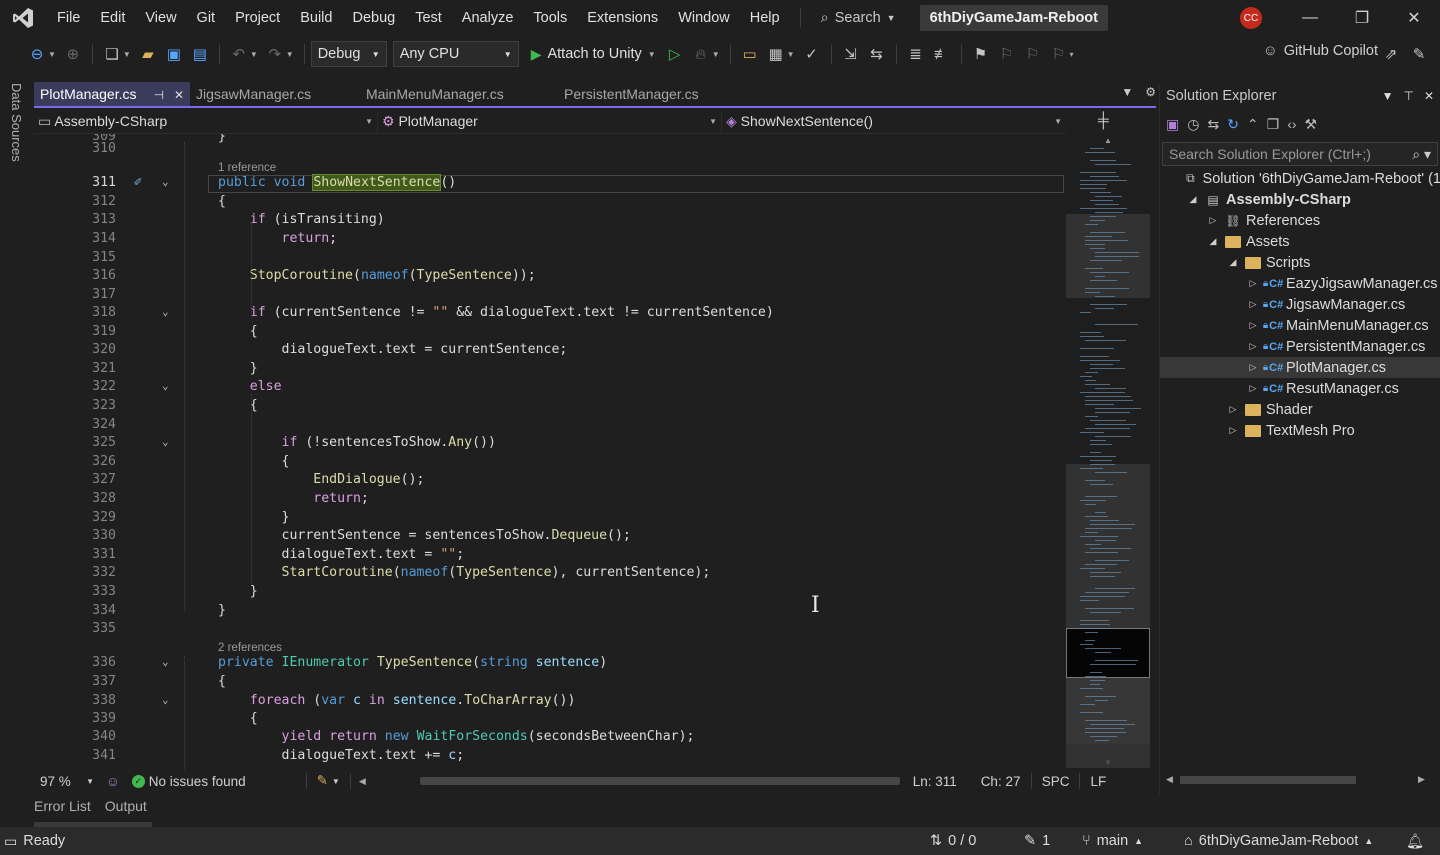 The image size is (1440, 855). What do you see at coordinates (1415, 841) in the screenshot?
I see `notifications-button: 🔔︎` at bounding box center [1415, 841].